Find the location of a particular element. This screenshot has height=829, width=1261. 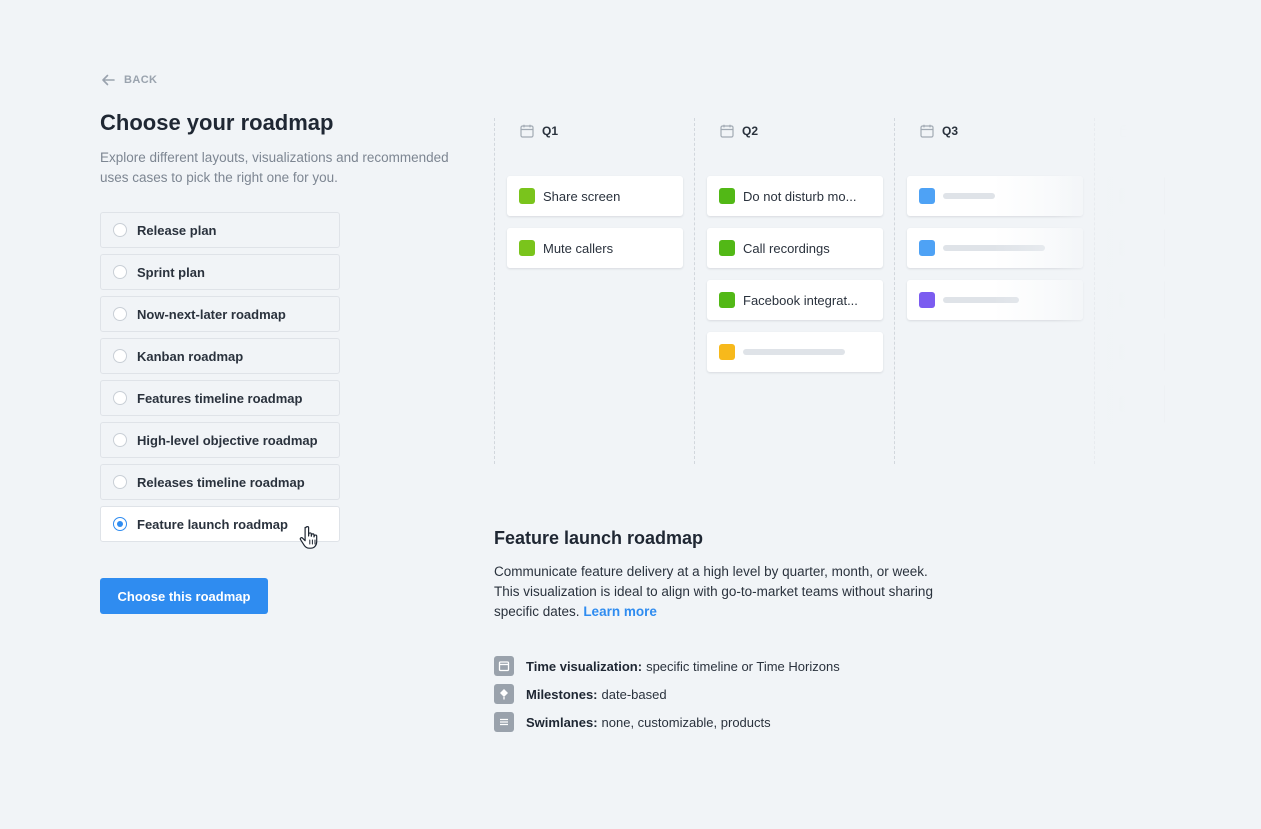

option-high-level-objective-roadmap: High-level objective roadmap is located at coordinates (220, 440).